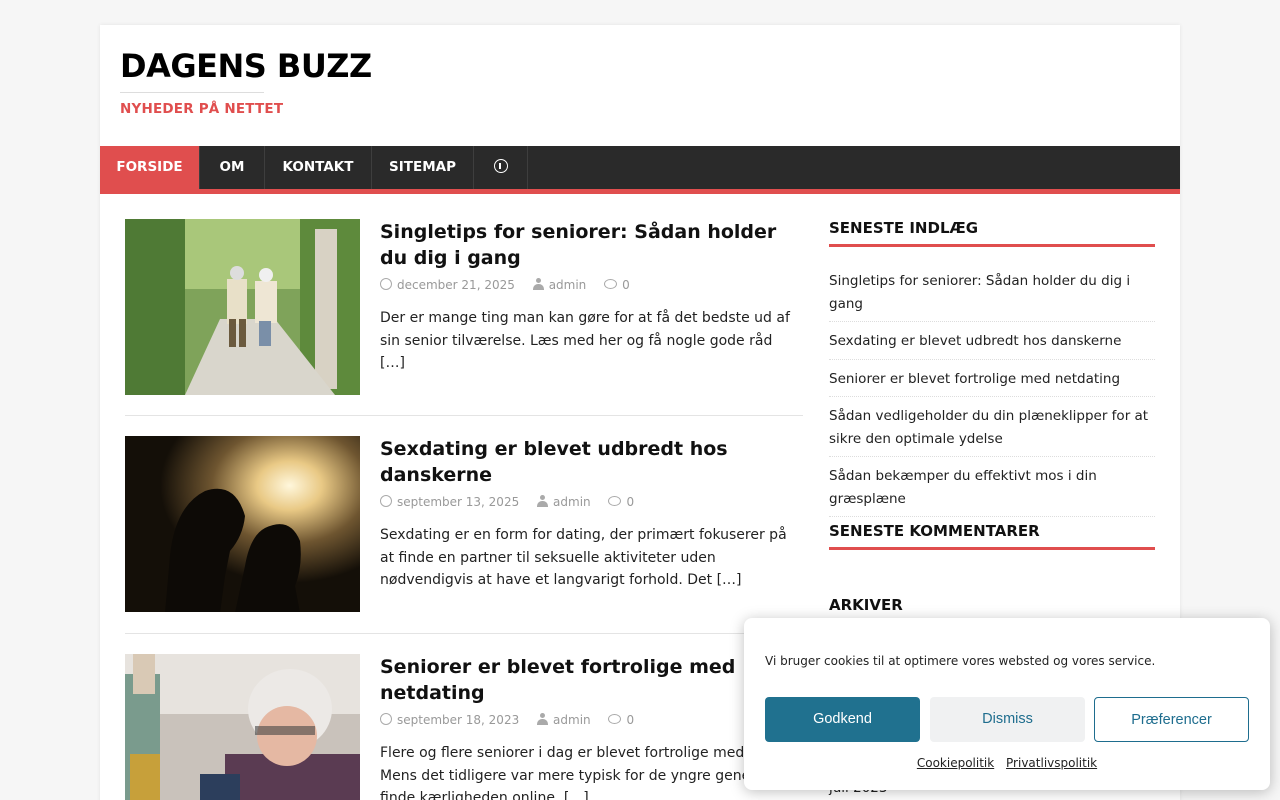 This screenshot has width=1280, height=800. Describe the element at coordinates (232, 167) in the screenshot. I see `nav-item-om: OM` at that location.